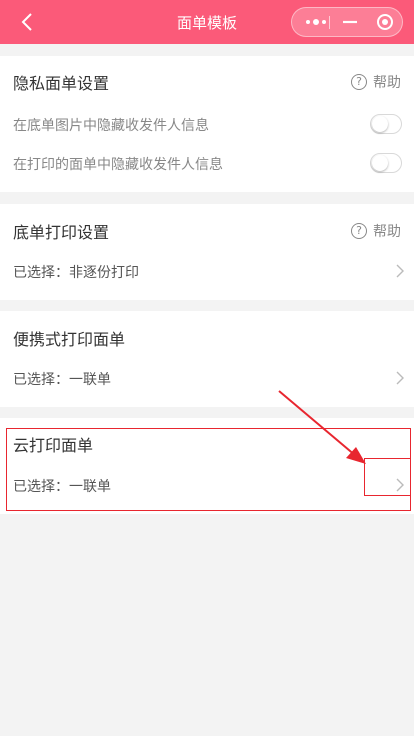 The width and height of the screenshot is (414, 736). I want to click on hide-info-in-printed-waybill-toggle, so click(386, 163).